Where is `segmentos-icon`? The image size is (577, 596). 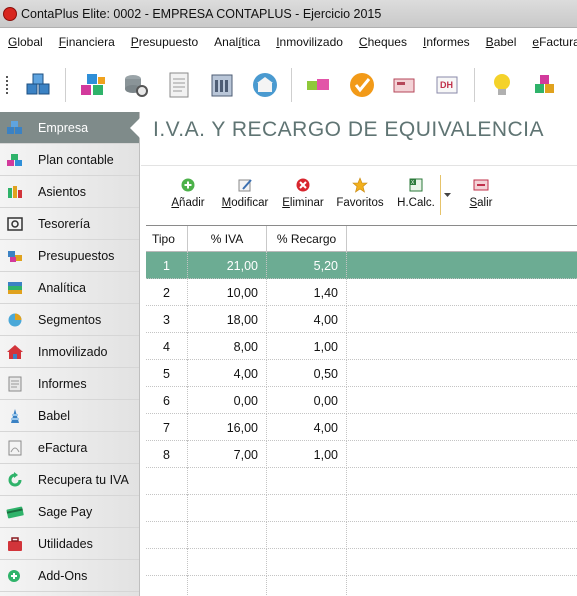
segmentos-icon is located at coordinates (15, 320).